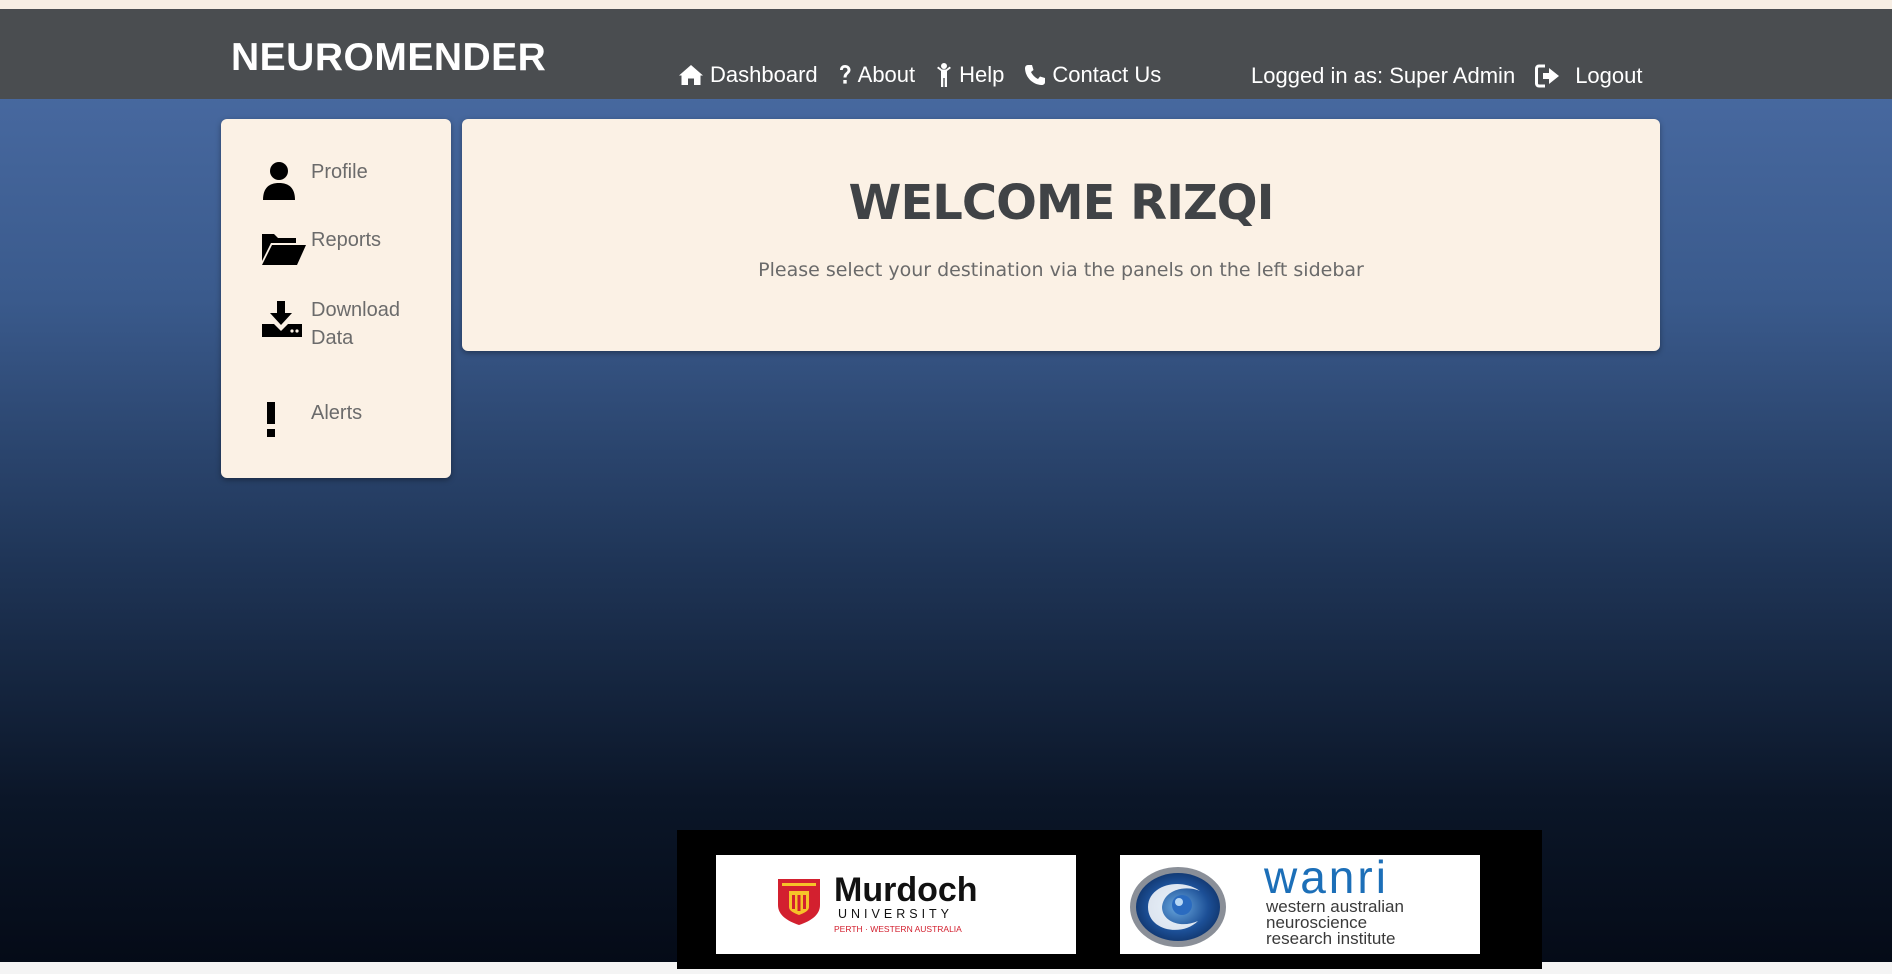 Image resolution: width=1892 pixels, height=974 pixels. Describe the element at coordinates (1061, 203) in the screenshot. I see `page-title: WELCOME RIZQI` at that location.